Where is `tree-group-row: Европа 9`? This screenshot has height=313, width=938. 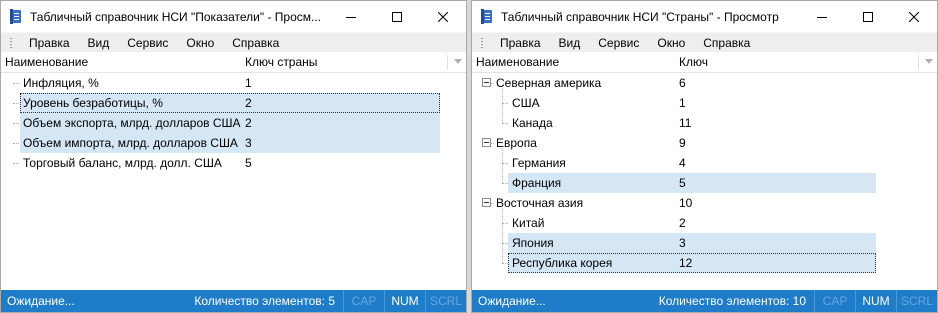
tree-group-row: Европа 9 is located at coordinates (685, 143).